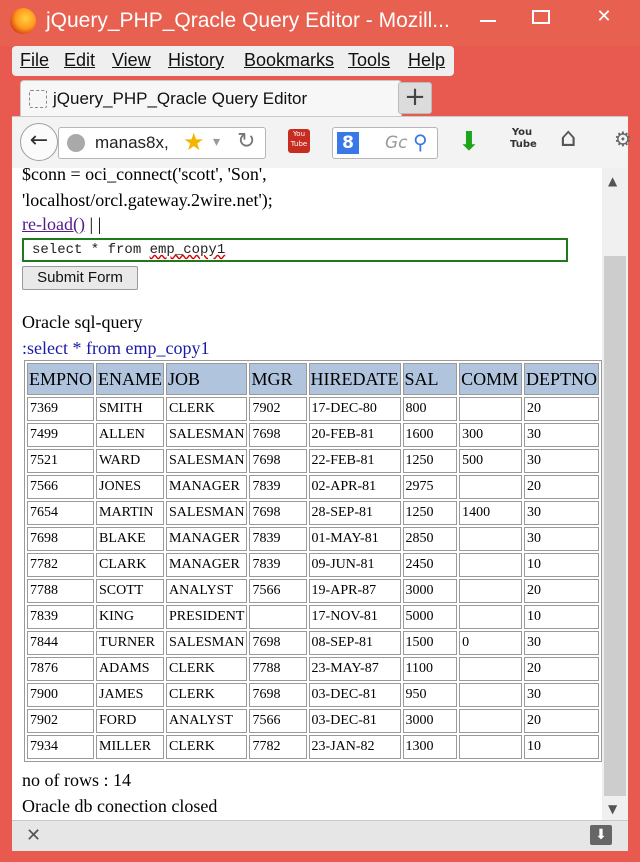 The height and width of the screenshot is (862, 640). What do you see at coordinates (313, 591) in the screenshot?
I see `table-row: 7788 SCOTT ANALYST 7566 19-APR-87 3000 20` at bounding box center [313, 591].